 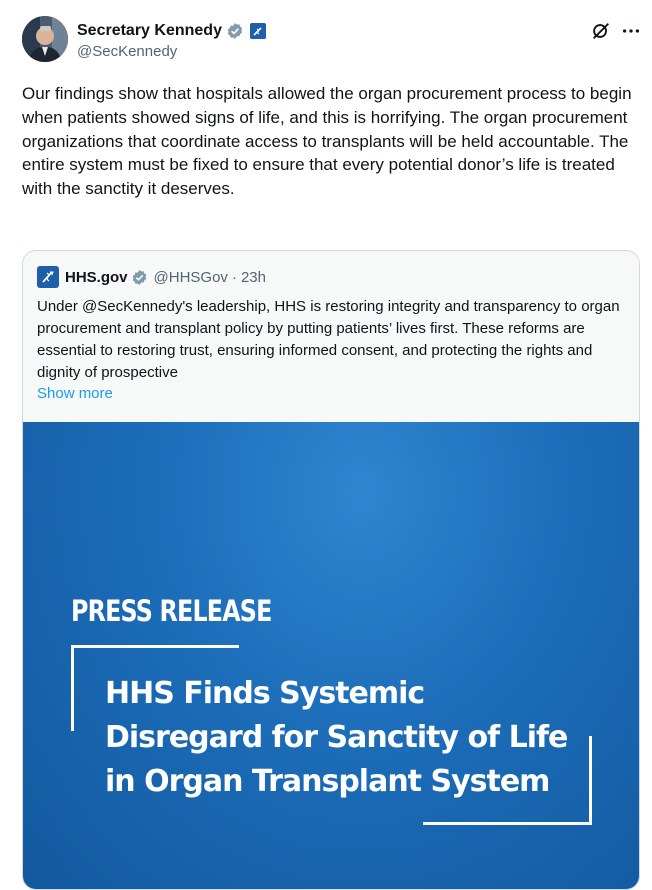 What do you see at coordinates (96, 277) in the screenshot?
I see `quoted-author-name: HHS.gov` at bounding box center [96, 277].